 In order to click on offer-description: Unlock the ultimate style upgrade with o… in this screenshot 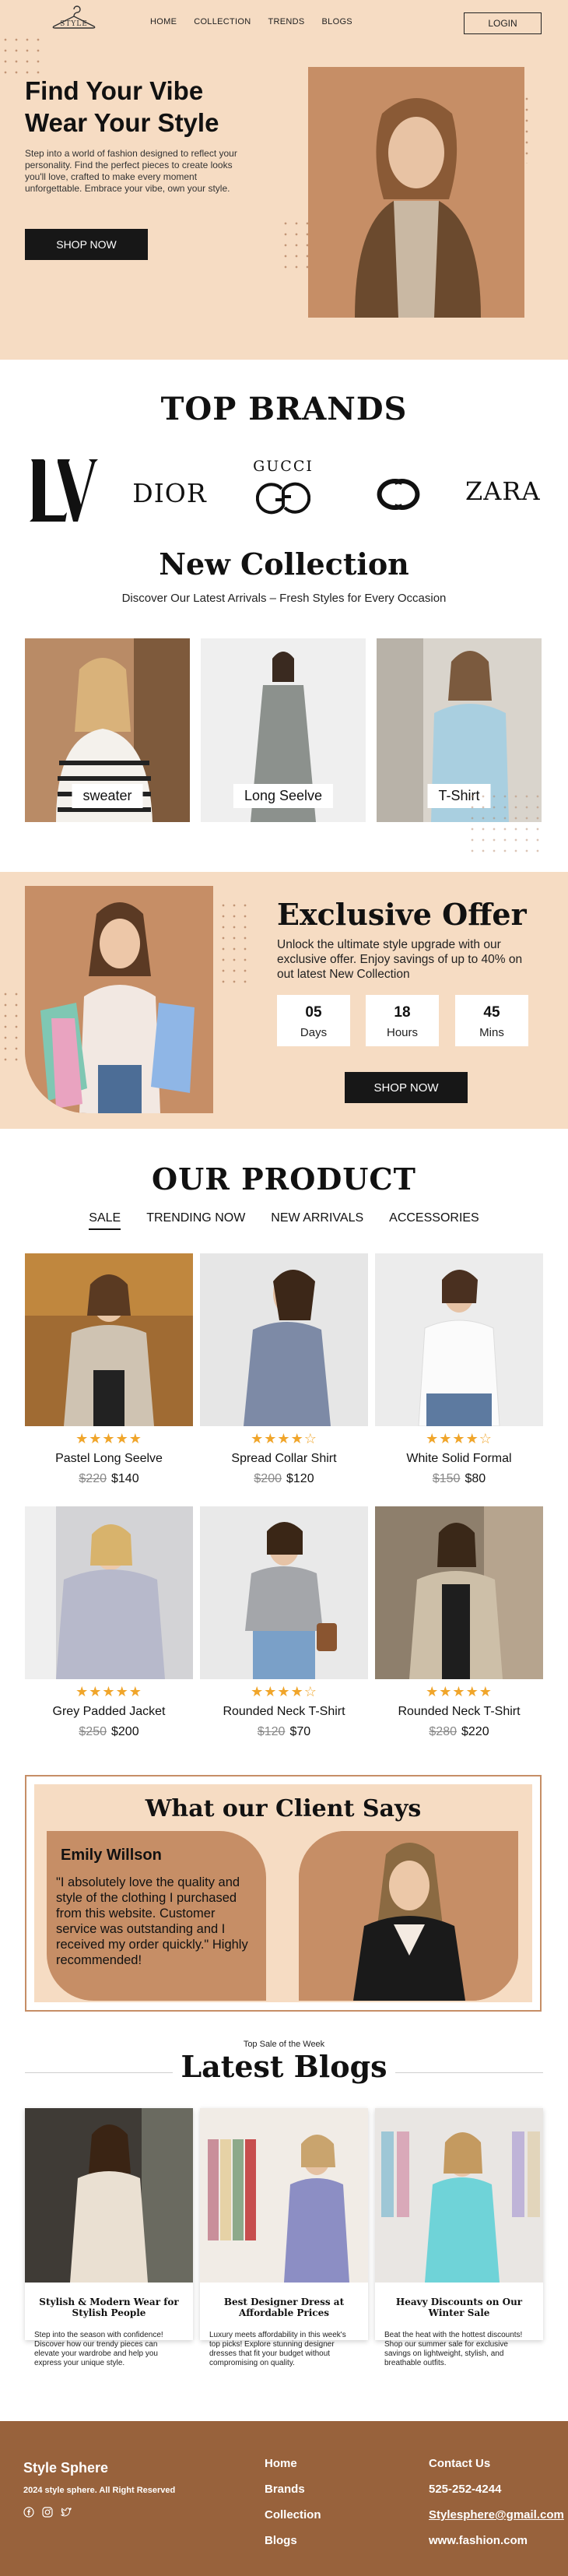, I will do `click(400, 960)`.